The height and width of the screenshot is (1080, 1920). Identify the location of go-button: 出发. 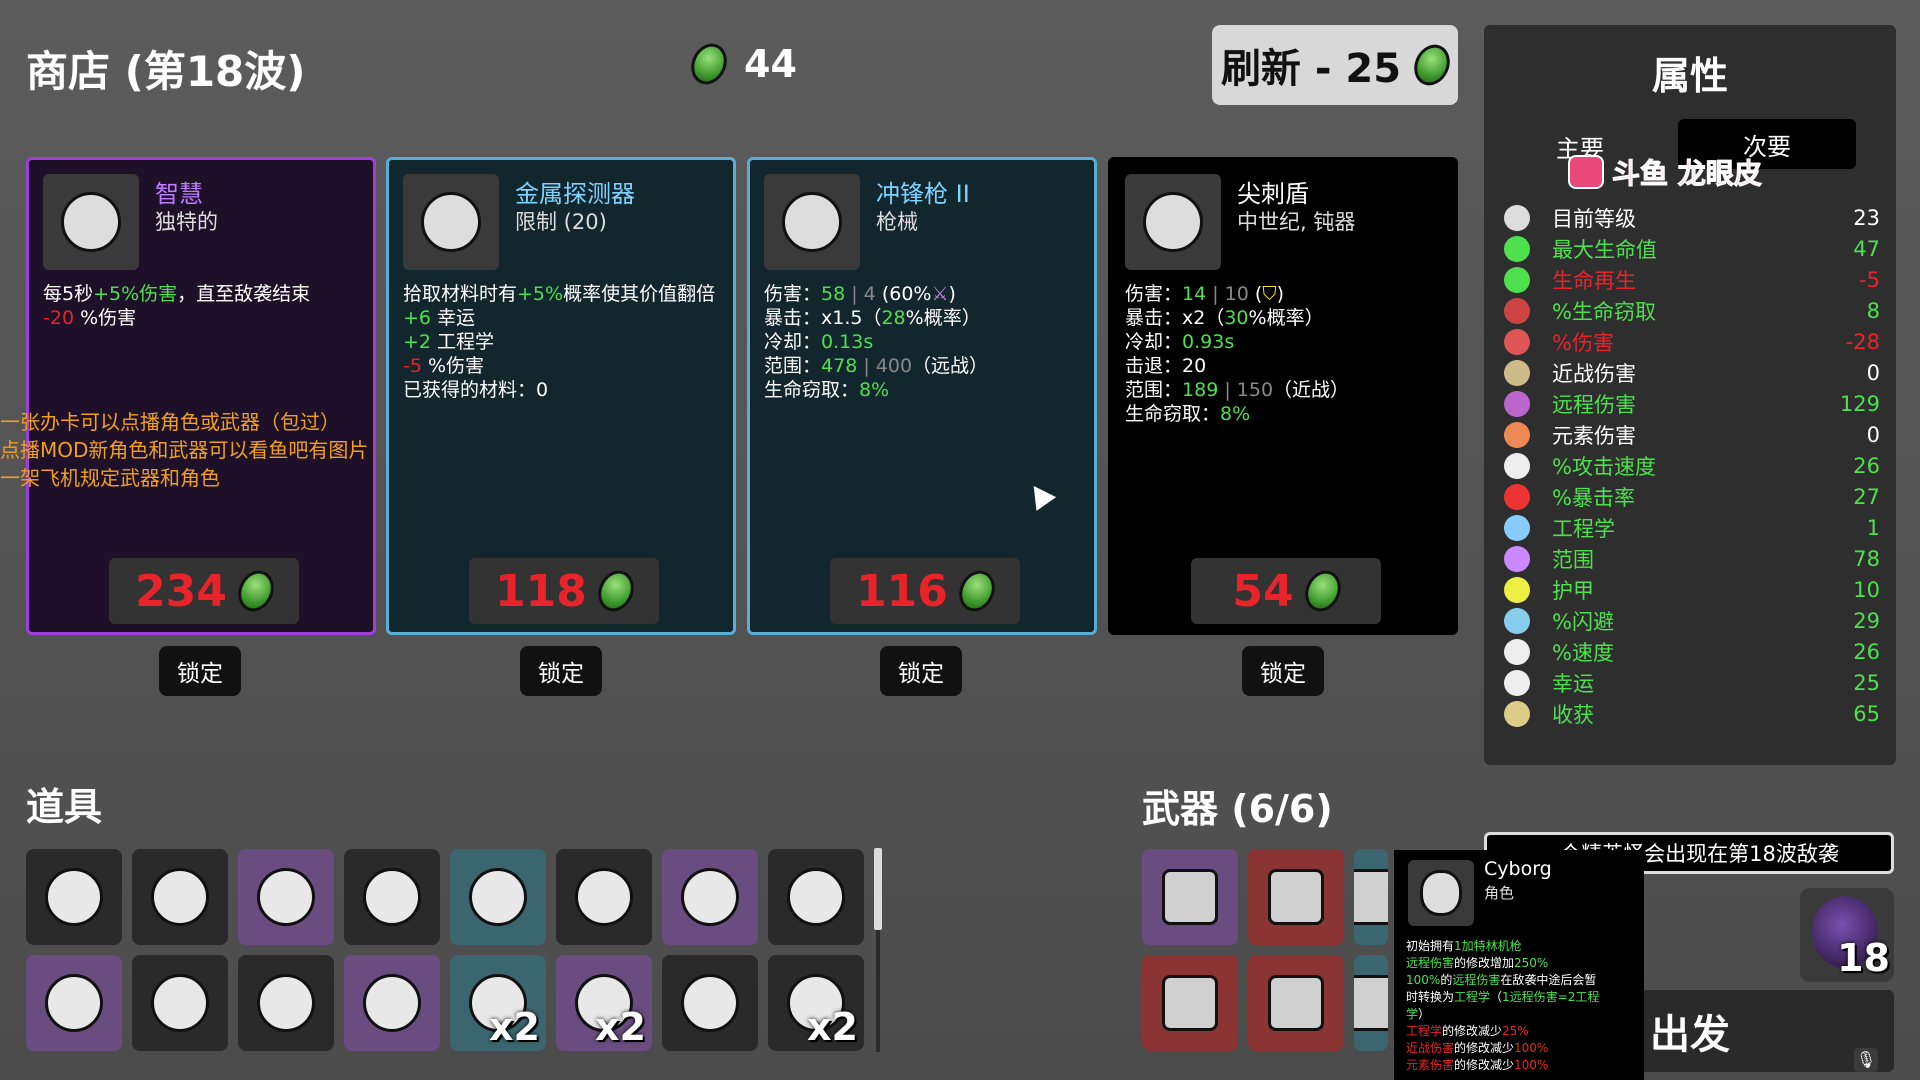
(1754, 1031).